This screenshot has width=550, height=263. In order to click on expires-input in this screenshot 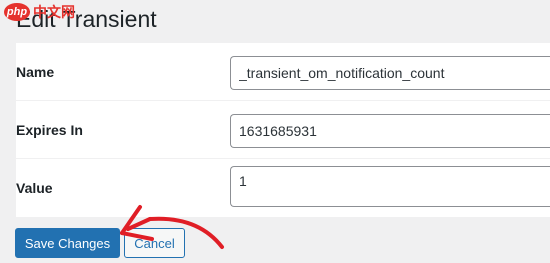, I will do `click(390, 131)`.